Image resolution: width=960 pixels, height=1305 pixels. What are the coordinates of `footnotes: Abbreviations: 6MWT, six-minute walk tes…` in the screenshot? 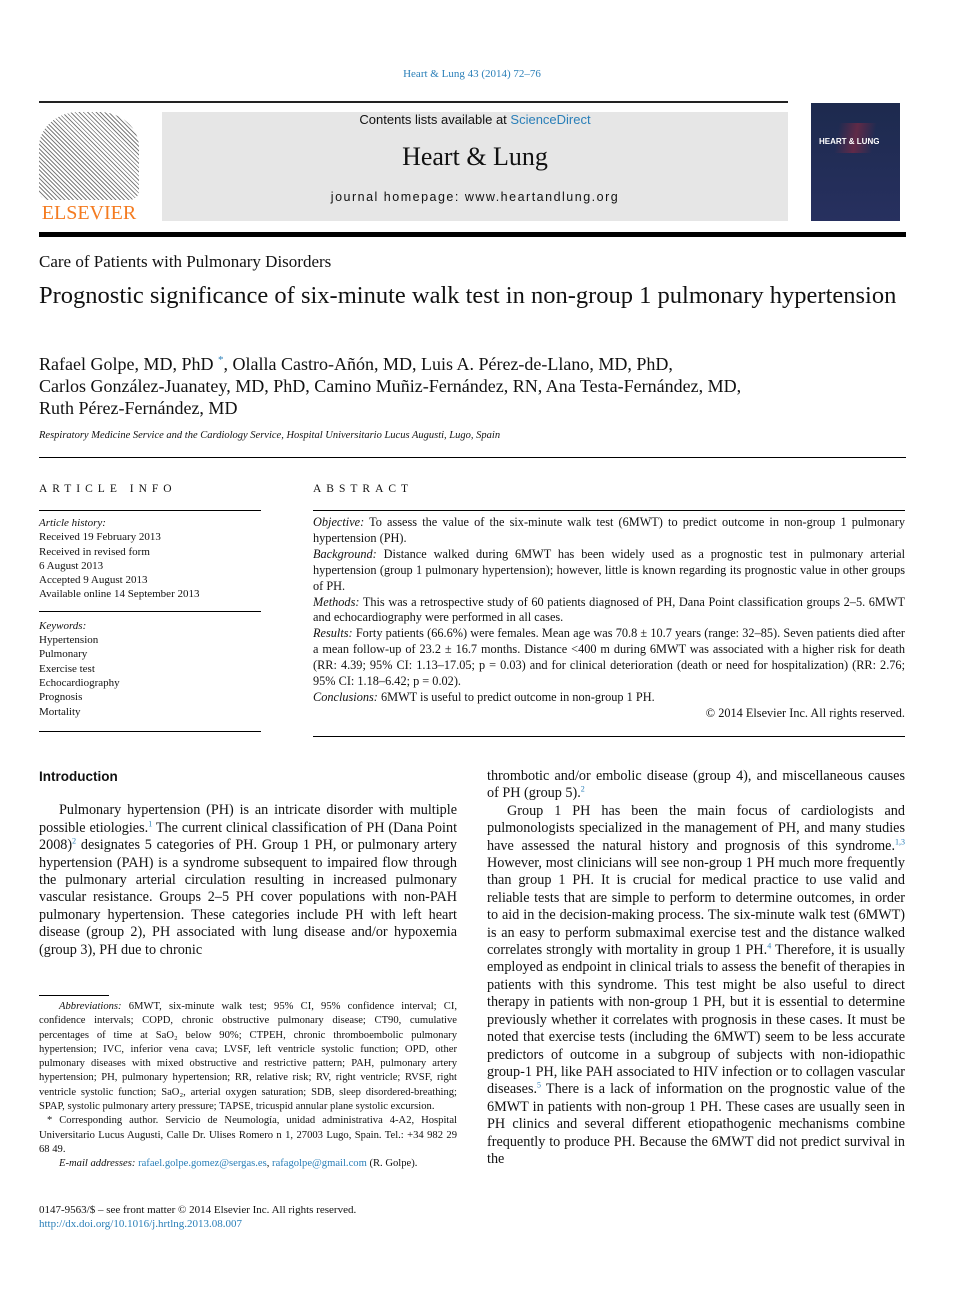 It's located at (248, 1086).